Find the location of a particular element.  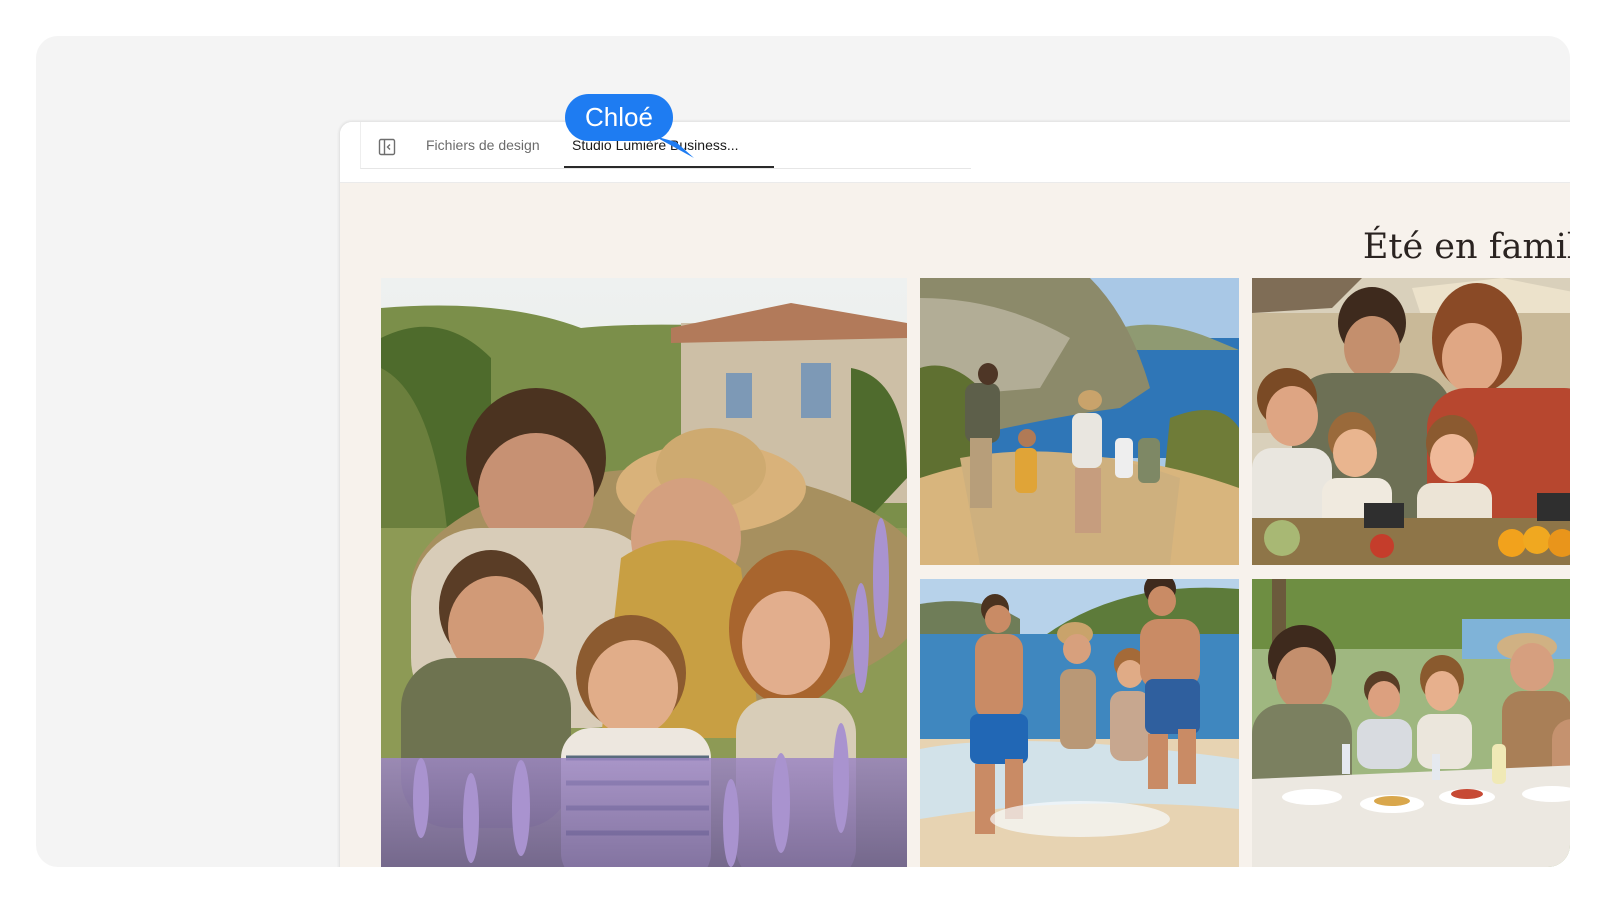

coastal-hike-photo is located at coordinates (1079, 421).